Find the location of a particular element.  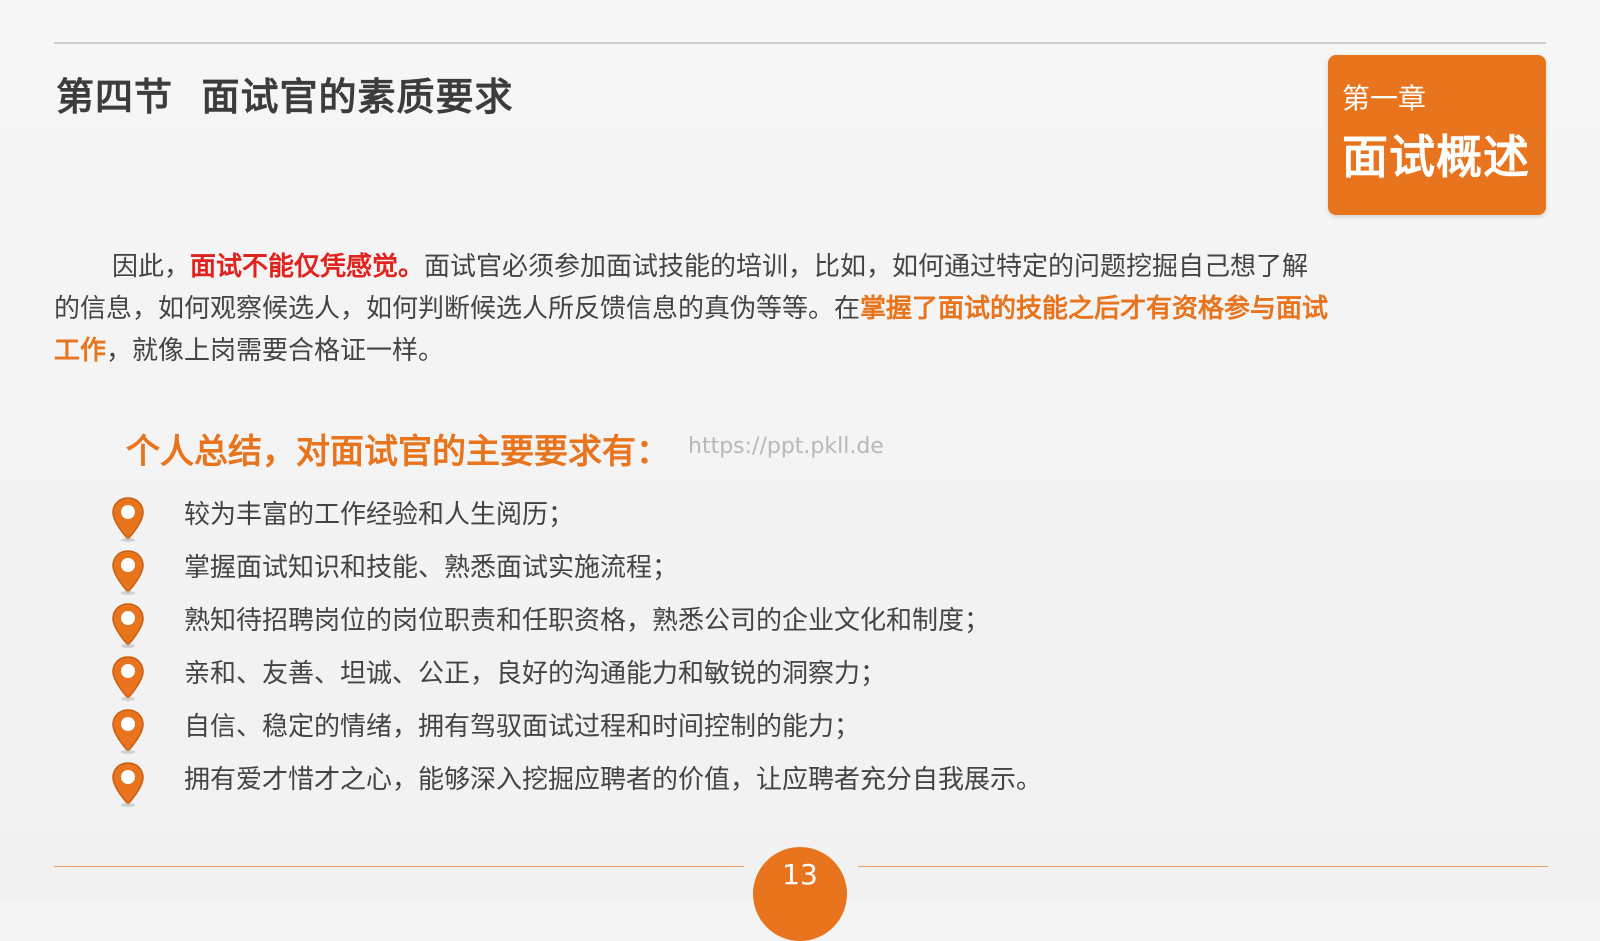

requirement-text: 熟知待招聘岗位的岗位职责和任职资格，熟悉公司的企业文化和制度； is located at coordinates (587, 621).